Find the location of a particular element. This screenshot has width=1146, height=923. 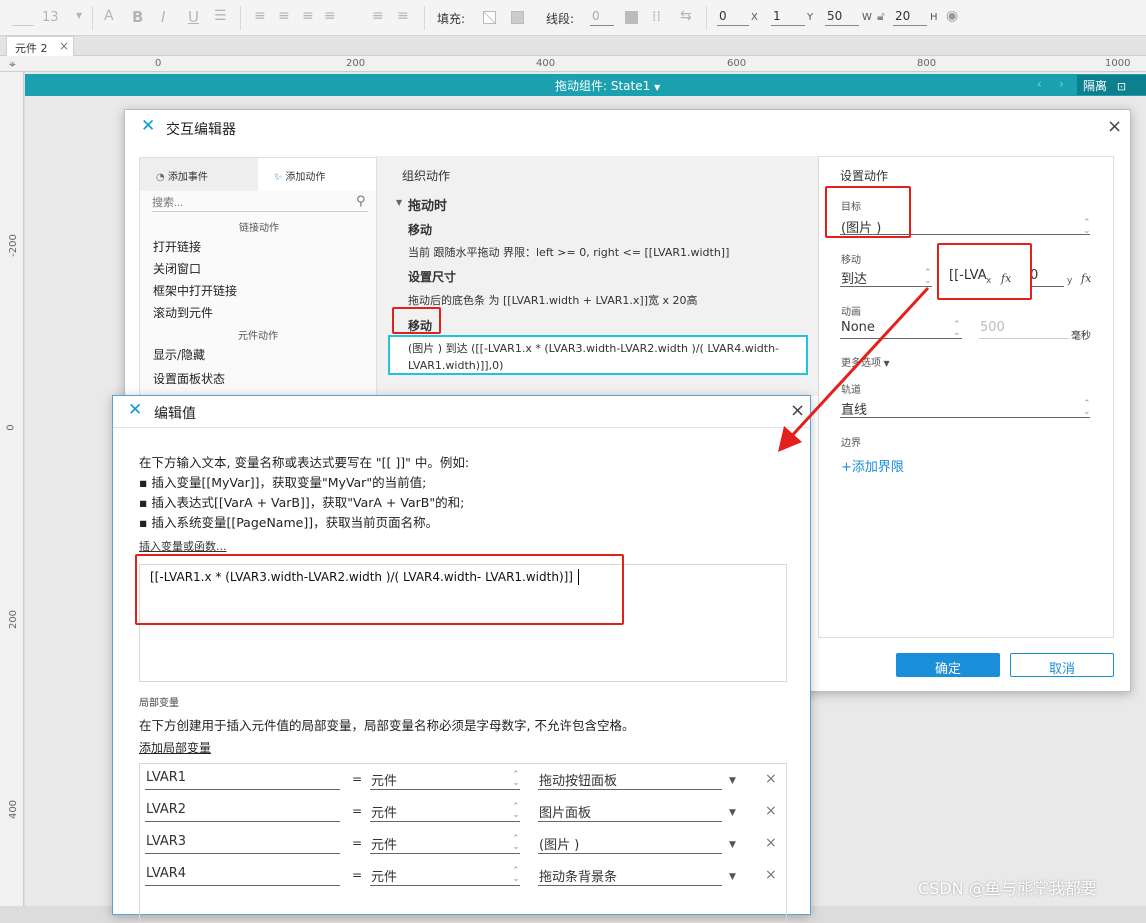

aspect-lock-icon: 🔓︎ is located at coordinates (881, 16).